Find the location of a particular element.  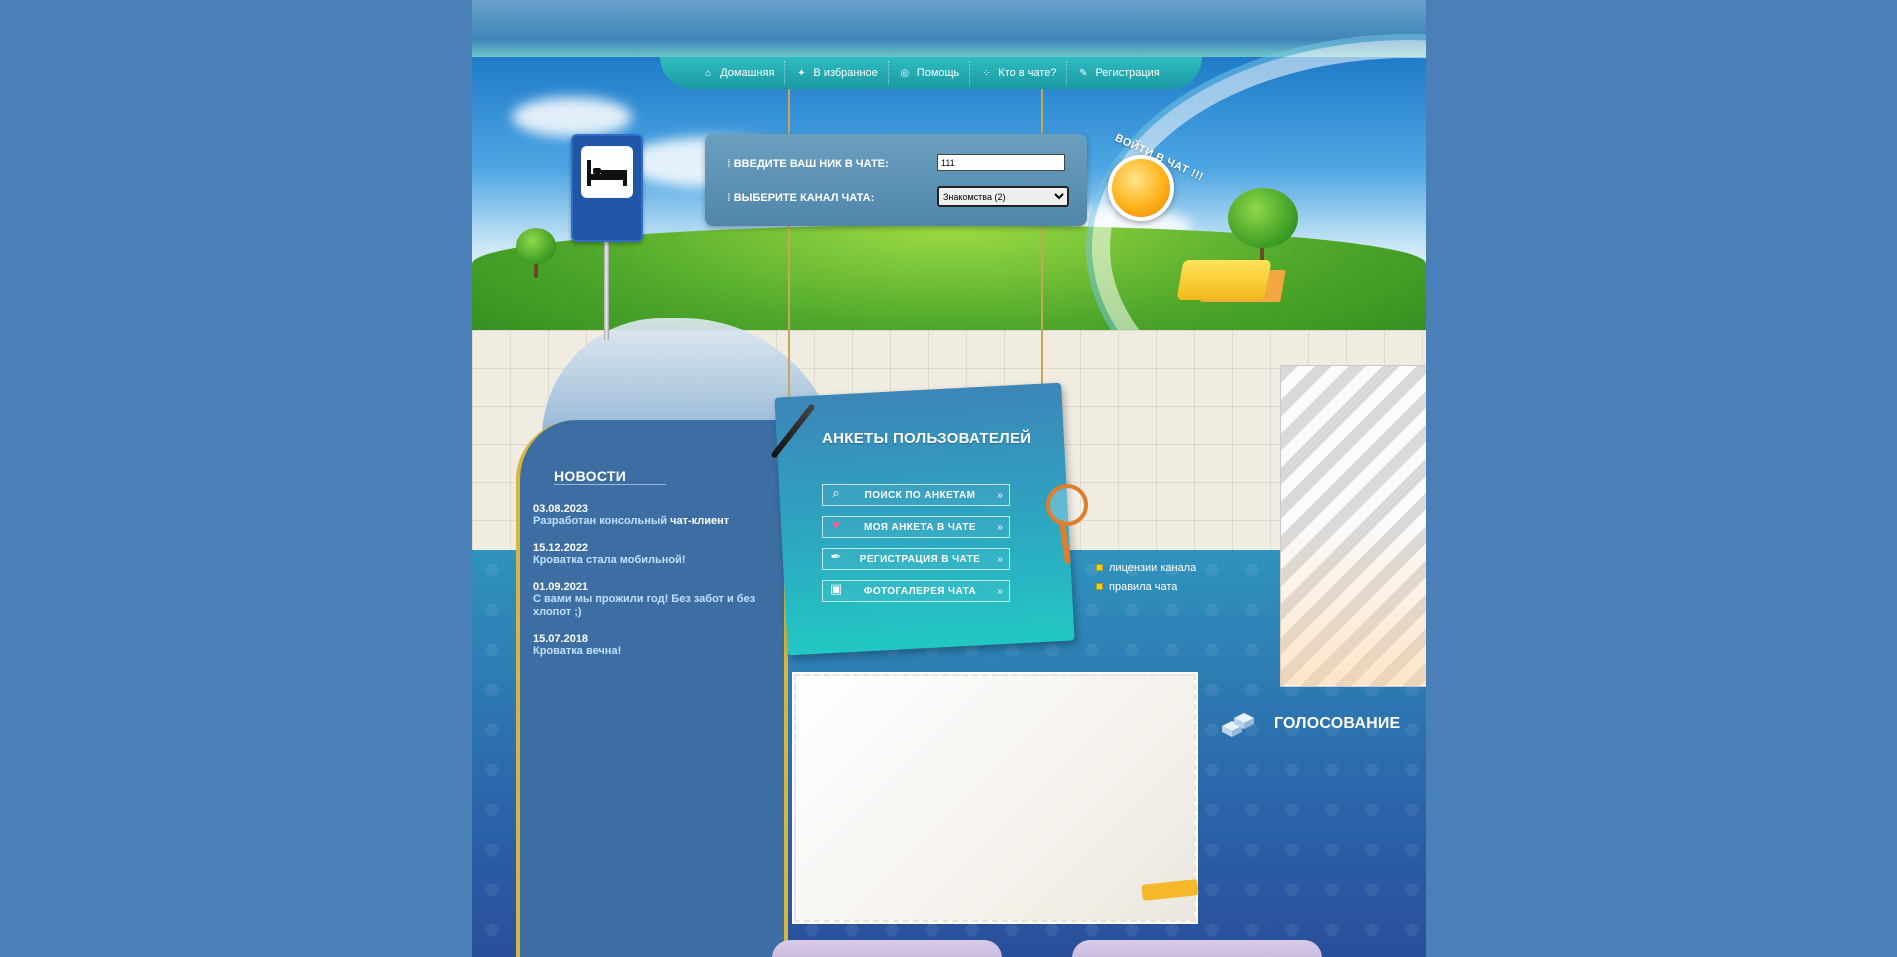

sparkle-star-icon: ✦ is located at coordinates (801, 73).